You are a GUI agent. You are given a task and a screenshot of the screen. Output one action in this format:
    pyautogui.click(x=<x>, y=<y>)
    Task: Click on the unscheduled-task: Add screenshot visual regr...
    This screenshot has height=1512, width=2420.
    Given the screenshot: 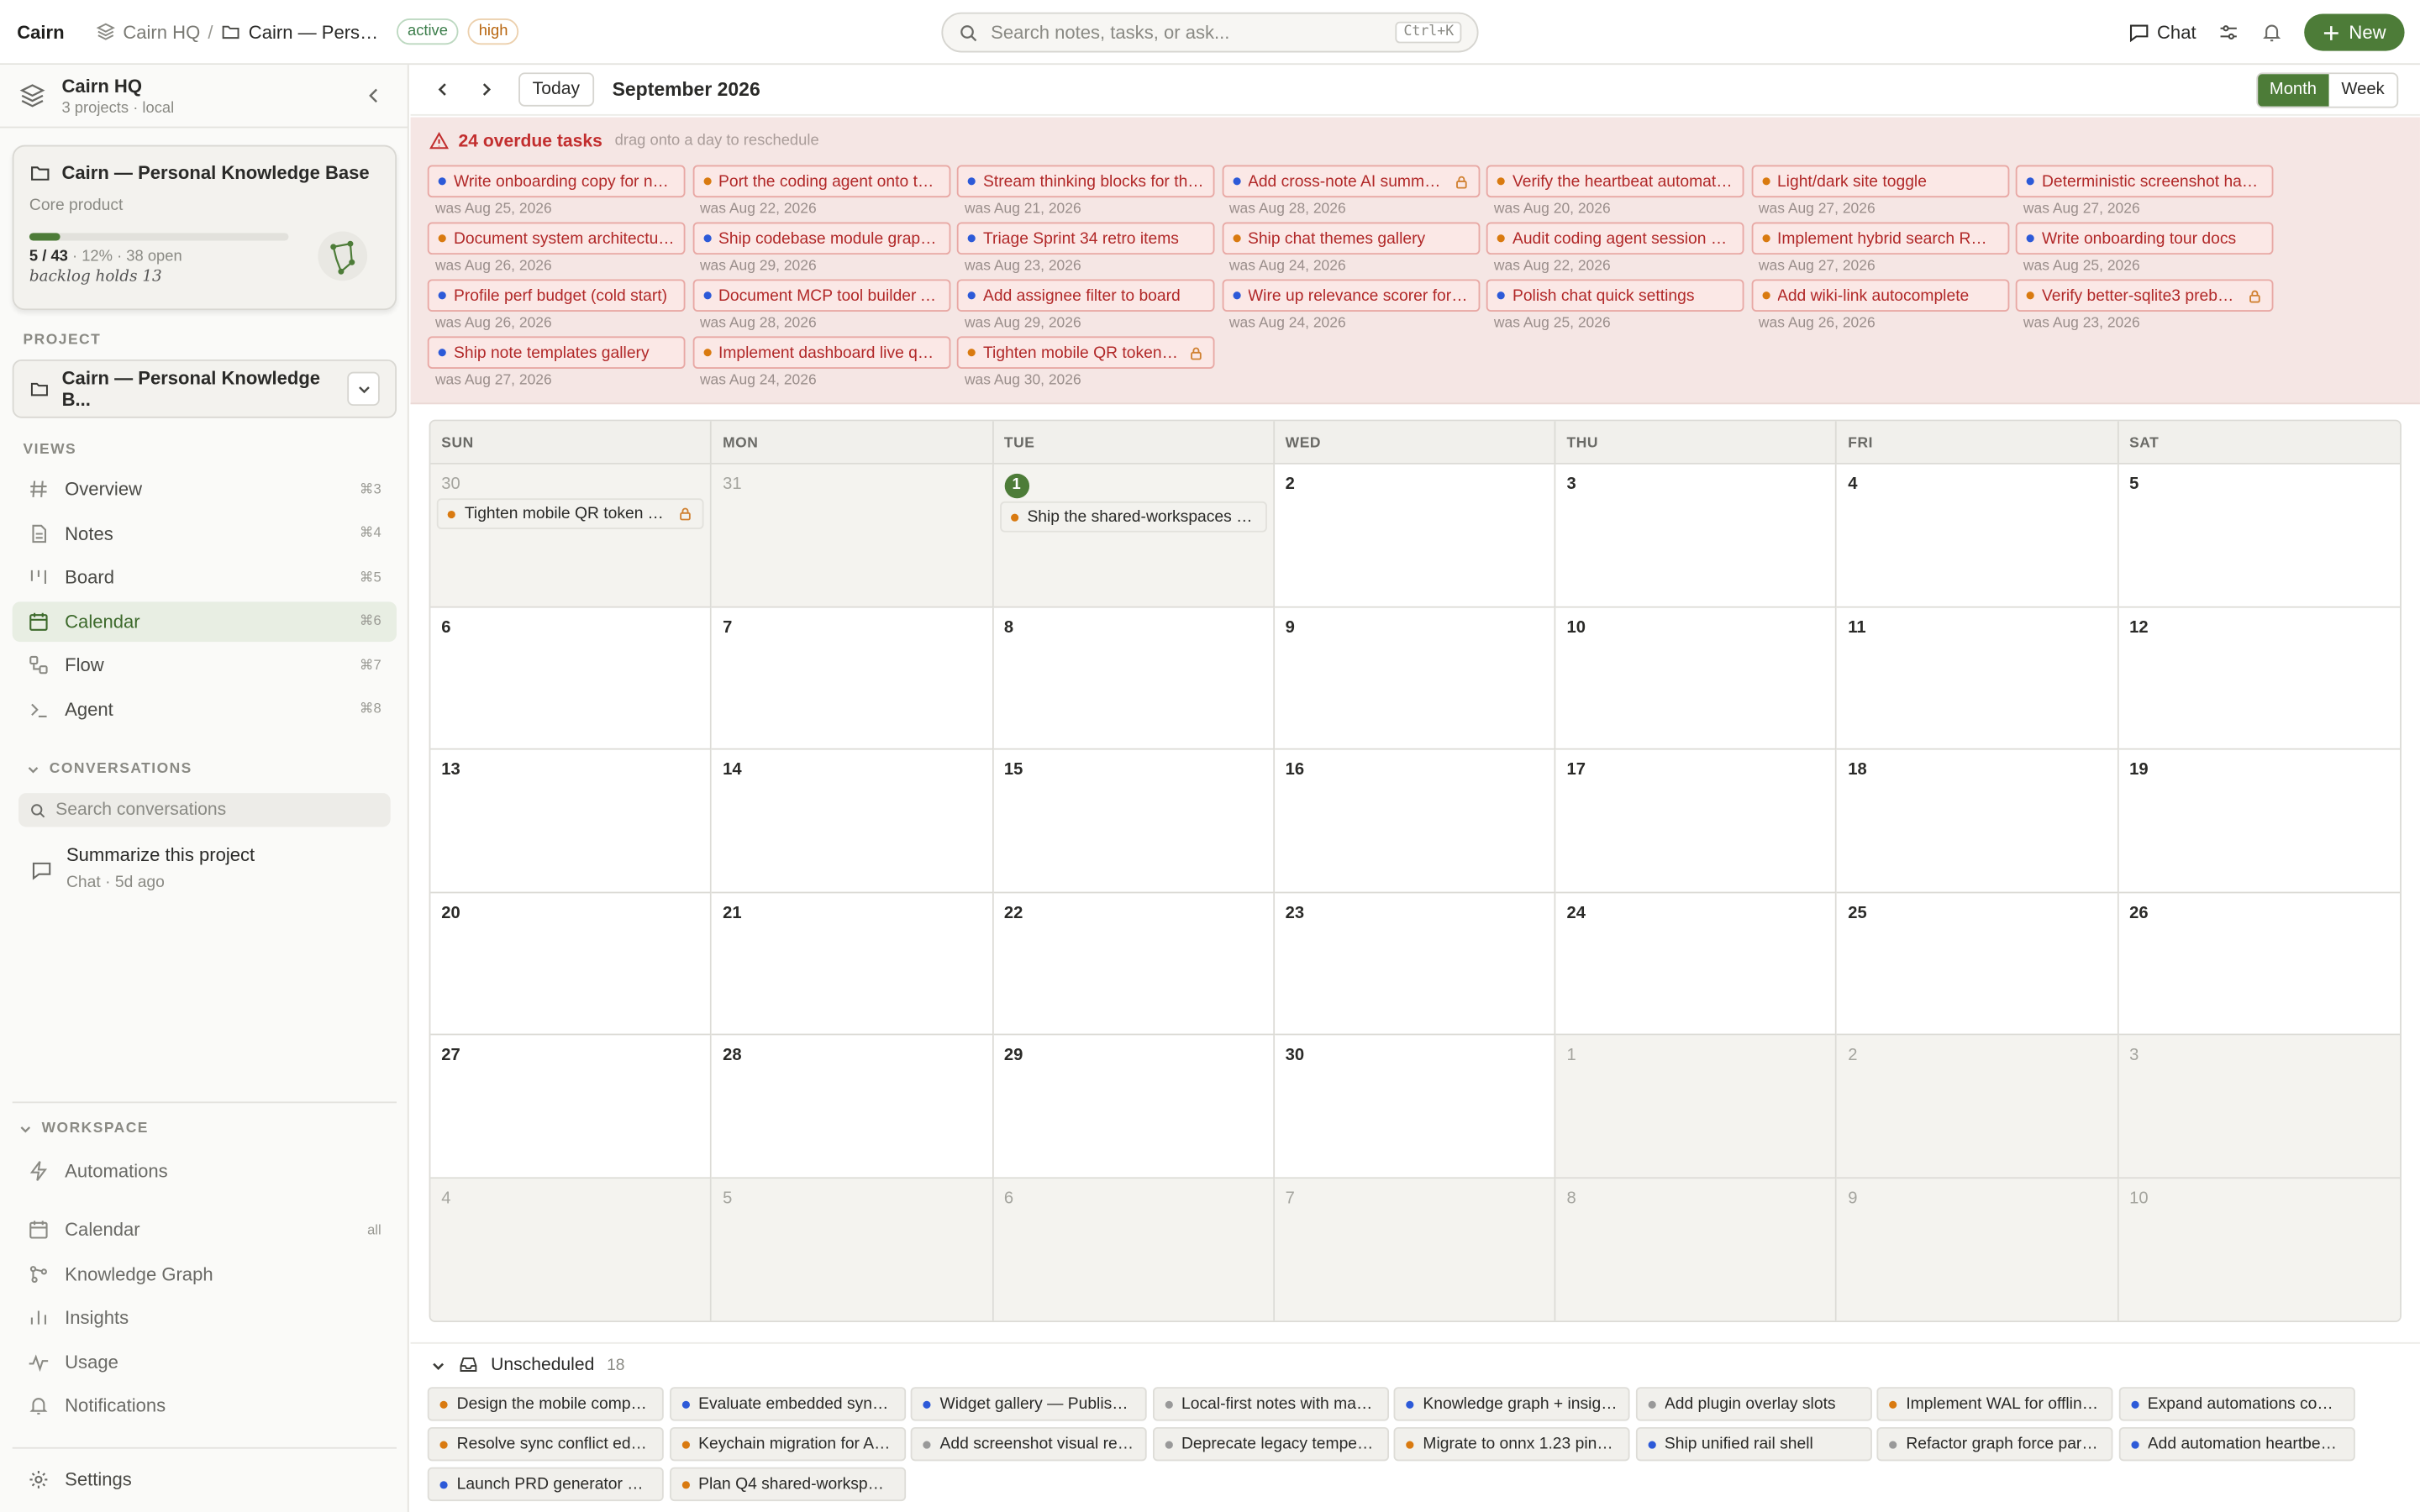 What is the action you would take?
    pyautogui.click(x=1028, y=1444)
    